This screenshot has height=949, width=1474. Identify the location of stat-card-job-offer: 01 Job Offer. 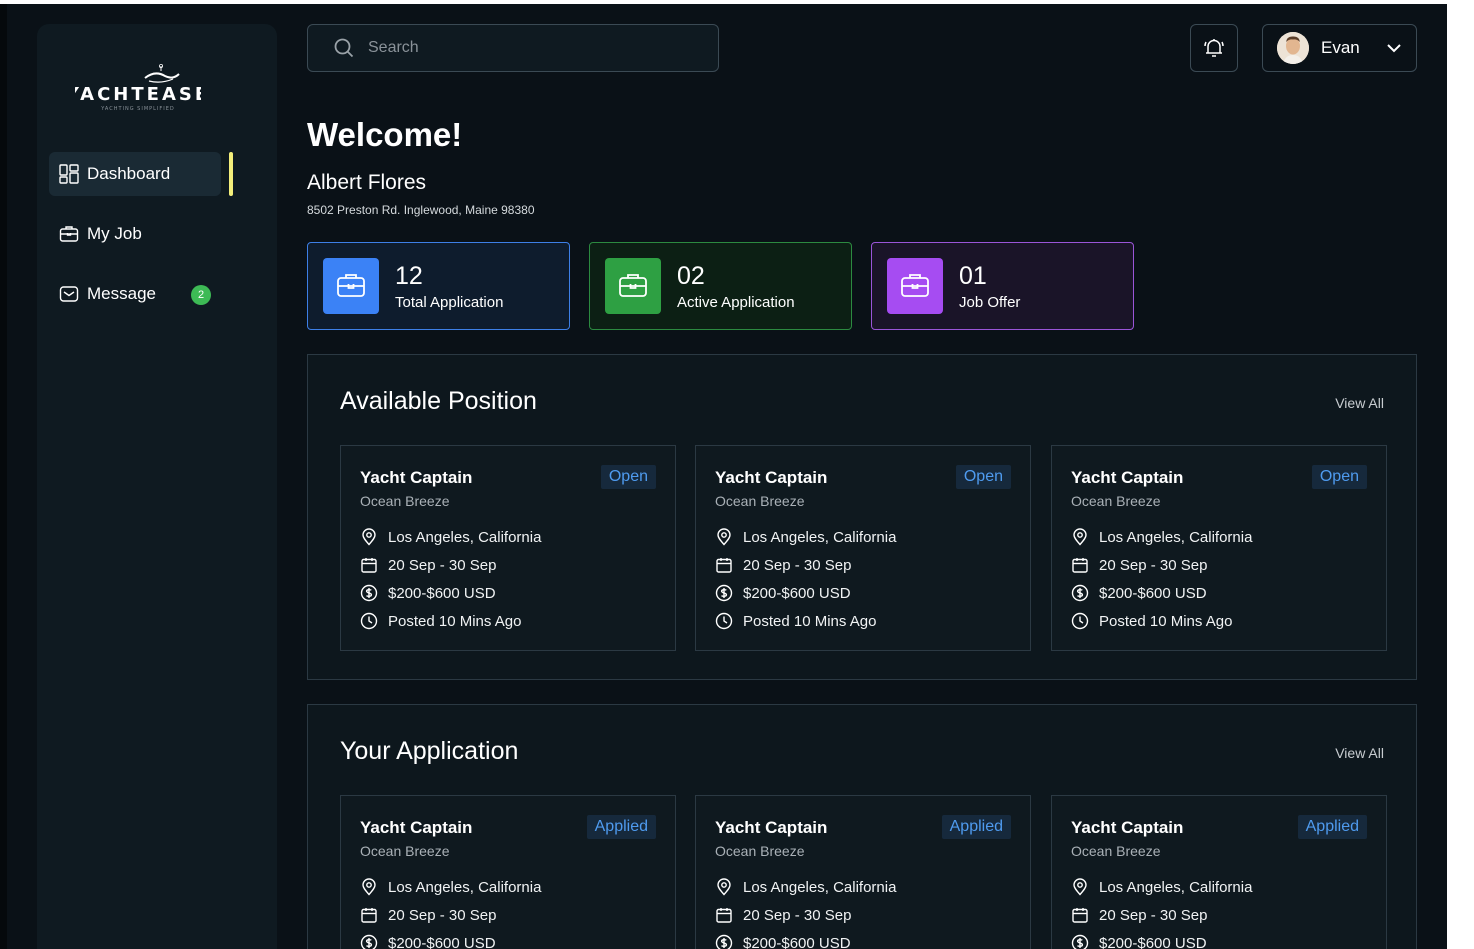
(1002, 286).